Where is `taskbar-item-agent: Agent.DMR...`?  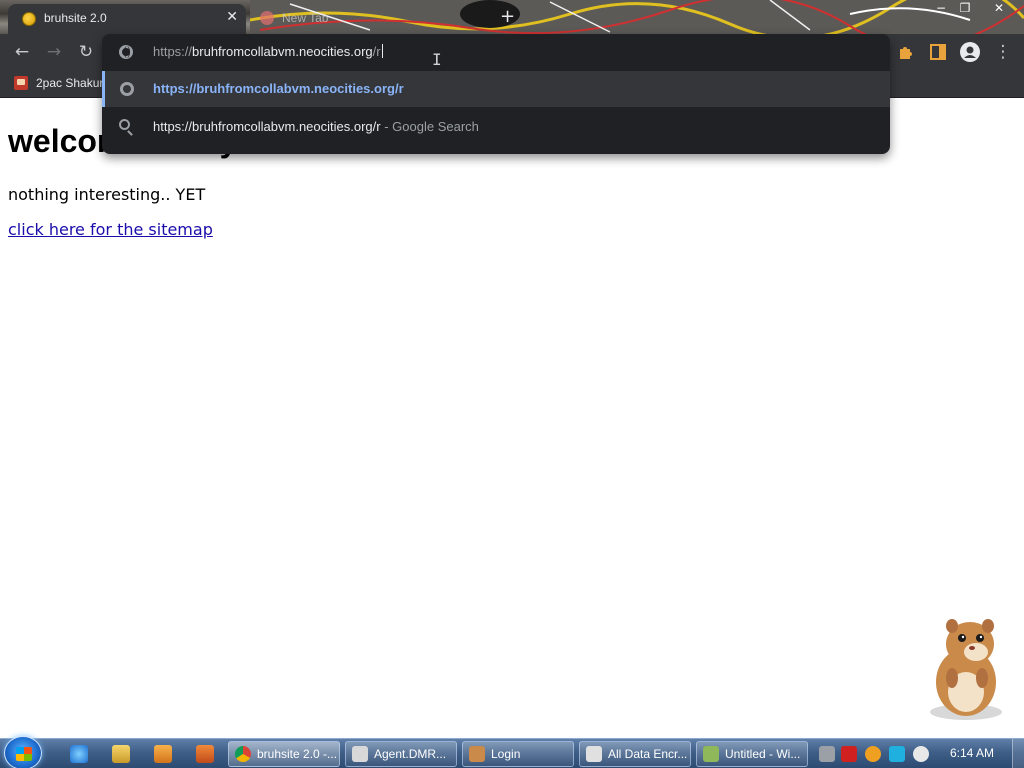 taskbar-item-agent: Agent.DMR... is located at coordinates (401, 754).